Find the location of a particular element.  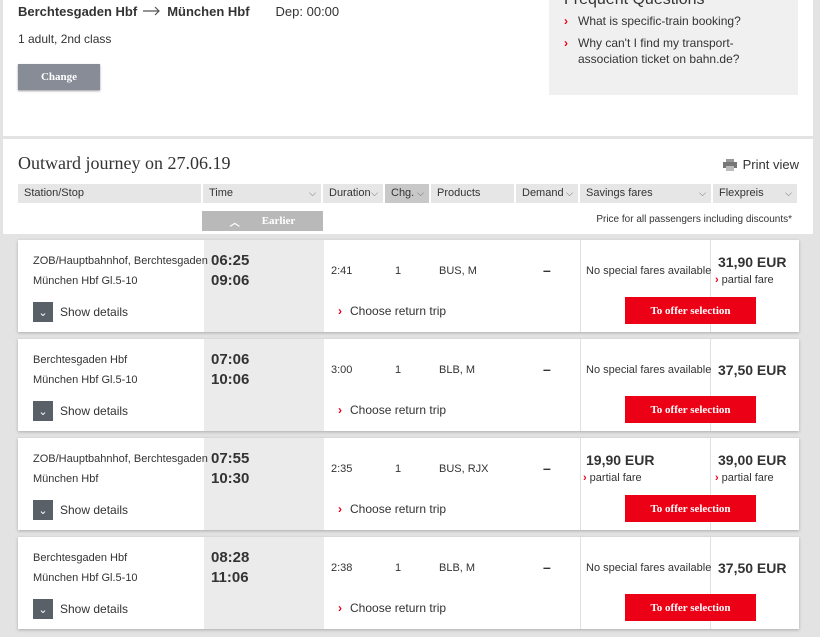

print-view-link: Print view is located at coordinates (760, 164).